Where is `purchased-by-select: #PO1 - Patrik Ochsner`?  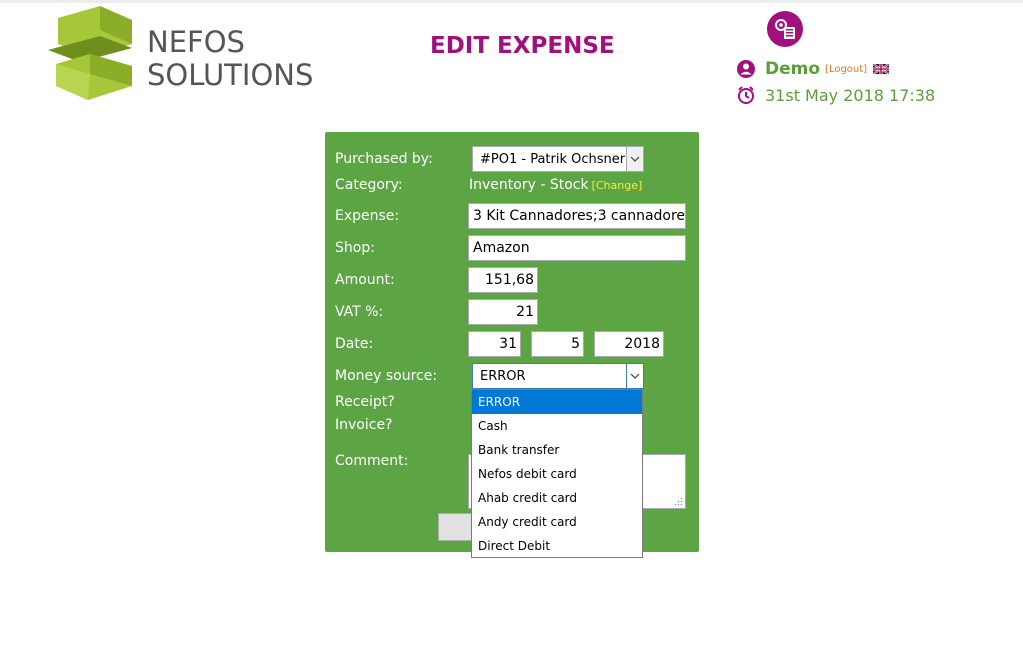 purchased-by-select: #PO1 - Patrik Ochsner is located at coordinates (558, 159).